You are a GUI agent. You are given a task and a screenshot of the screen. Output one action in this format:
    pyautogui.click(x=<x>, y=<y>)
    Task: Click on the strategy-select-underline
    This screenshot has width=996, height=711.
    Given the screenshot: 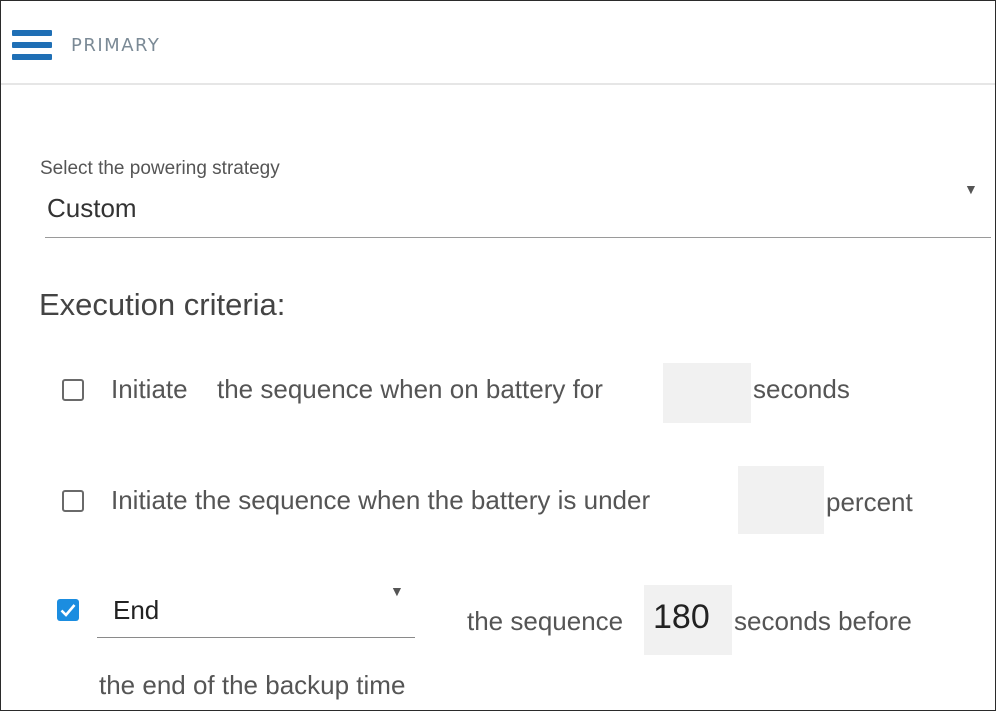 What is the action you would take?
    pyautogui.click(x=518, y=237)
    